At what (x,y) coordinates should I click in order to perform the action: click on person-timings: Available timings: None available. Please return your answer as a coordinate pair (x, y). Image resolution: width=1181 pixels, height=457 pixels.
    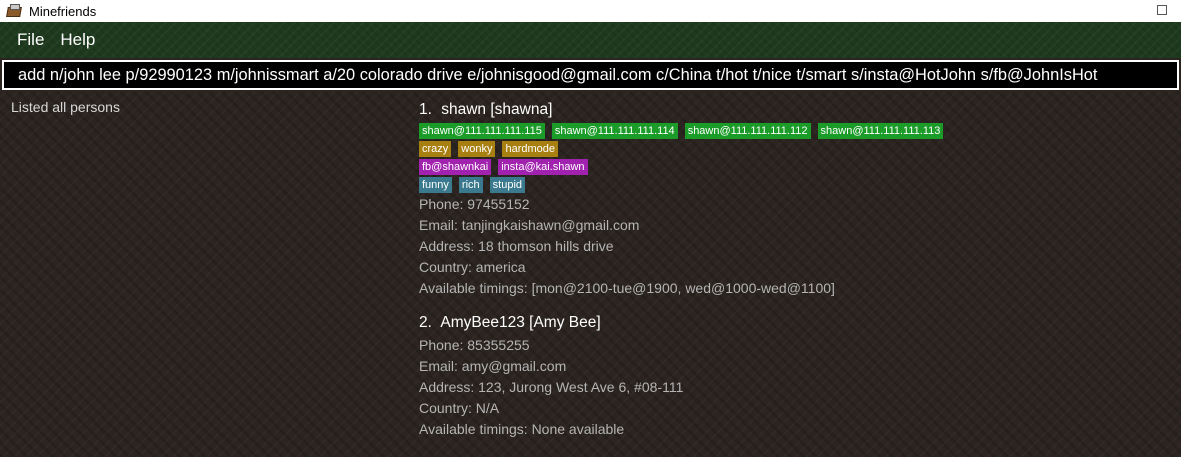
    Looking at the image, I should click on (522, 429).